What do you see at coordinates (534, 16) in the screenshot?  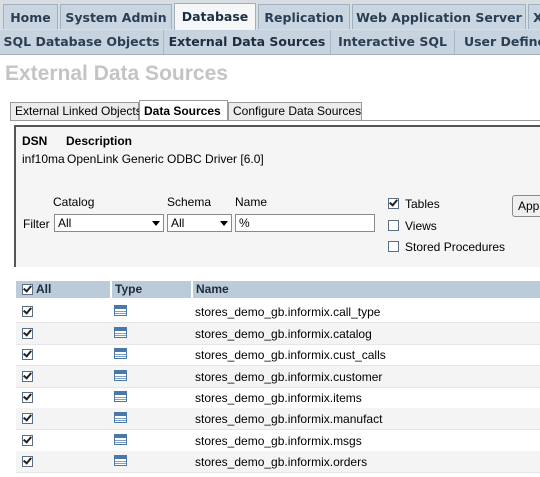 I see `tab-more: X` at bounding box center [534, 16].